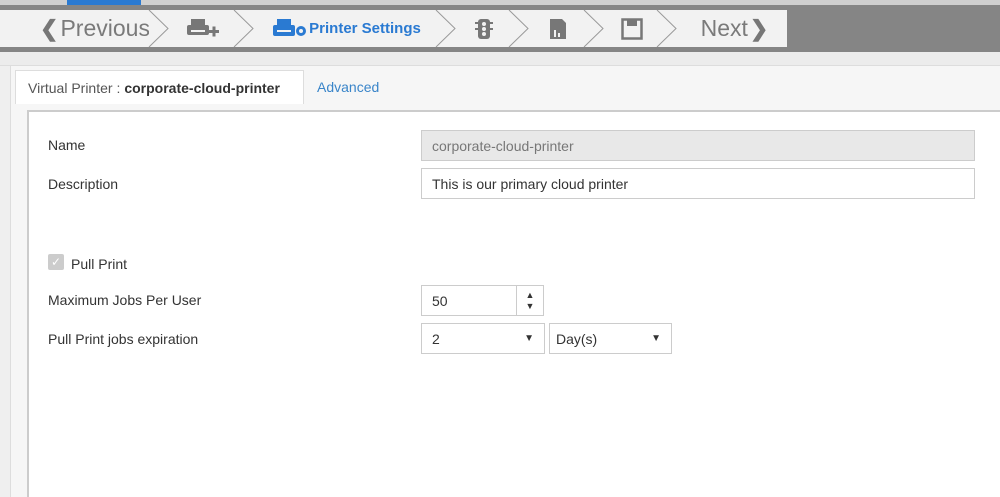 The width and height of the screenshot is (1000, 497). I want to click on wizard-bar: ❮ Previous Printer Settings Next ❯, so click(500, 28).